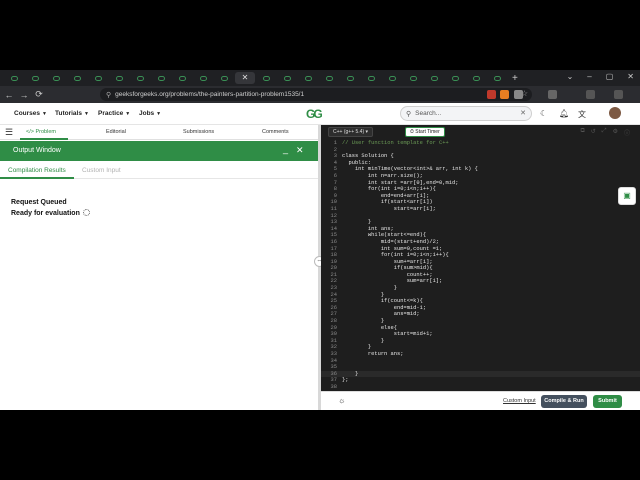  What do you see at coordinates (518, 94) in the screenshot?
I see `extensions-puzzle-icon` at bounding box center [518, 94].